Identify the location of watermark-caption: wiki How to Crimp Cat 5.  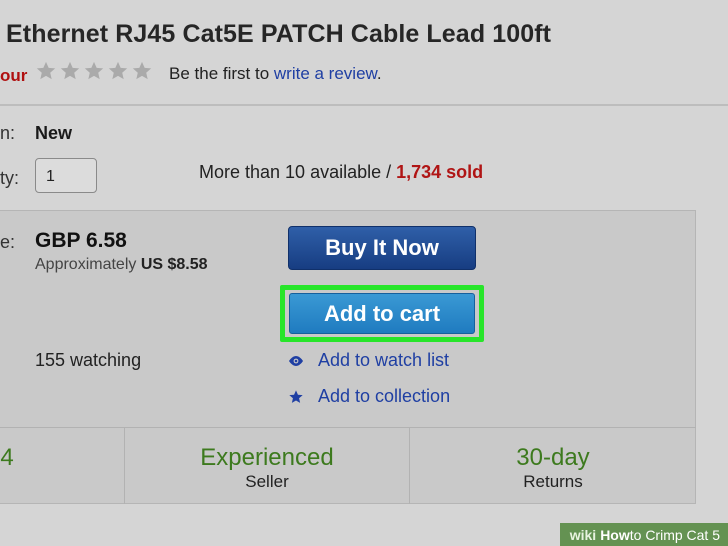
(643, 534).